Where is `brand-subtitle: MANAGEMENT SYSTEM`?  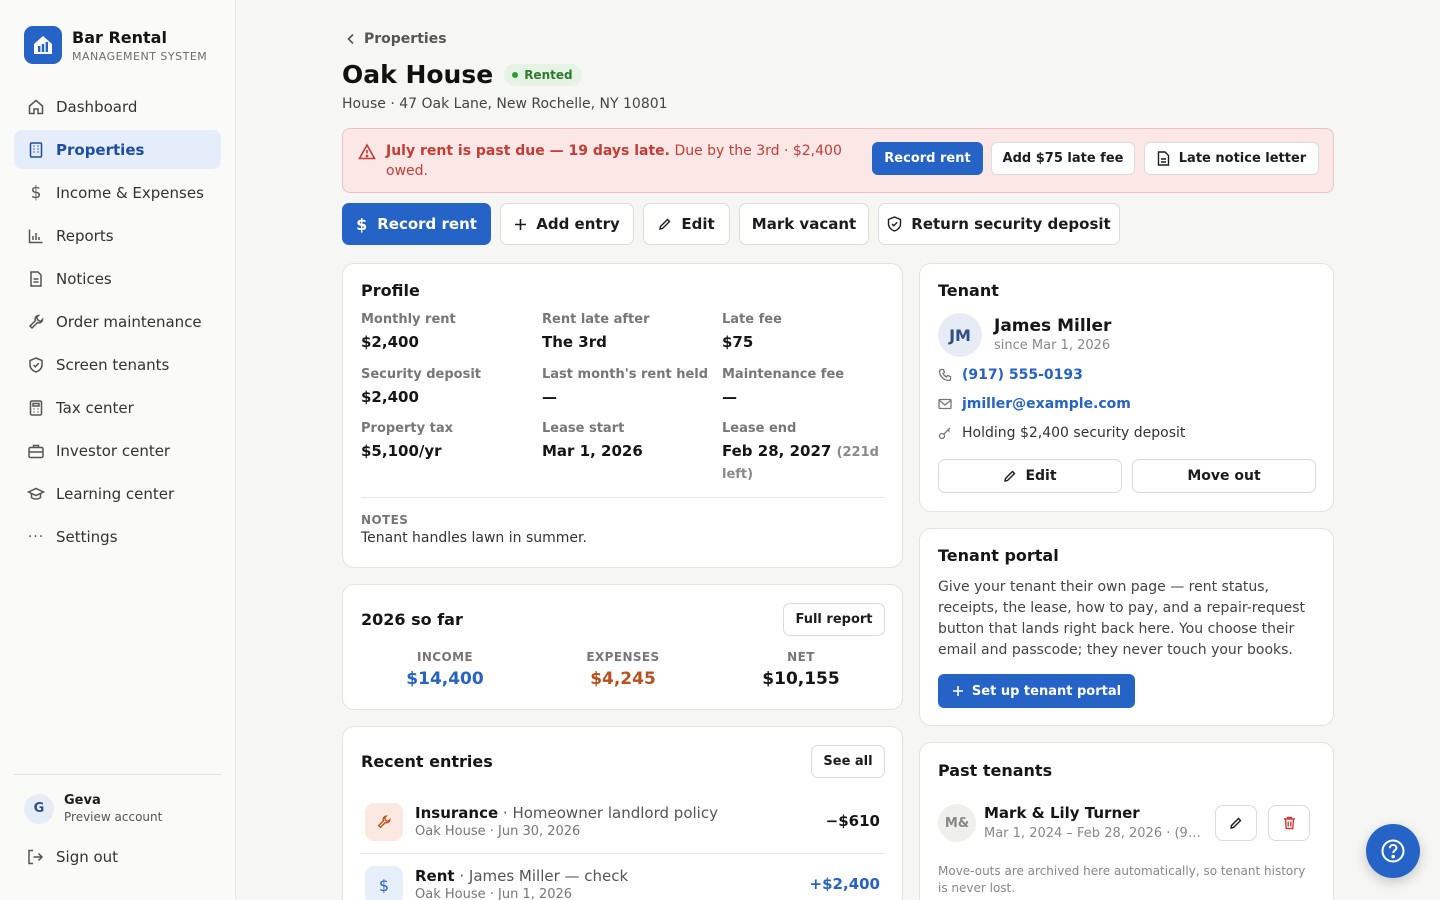
brand-subtitle: MANAGEMENT SYSTEM is located at coordinates (140, 56).